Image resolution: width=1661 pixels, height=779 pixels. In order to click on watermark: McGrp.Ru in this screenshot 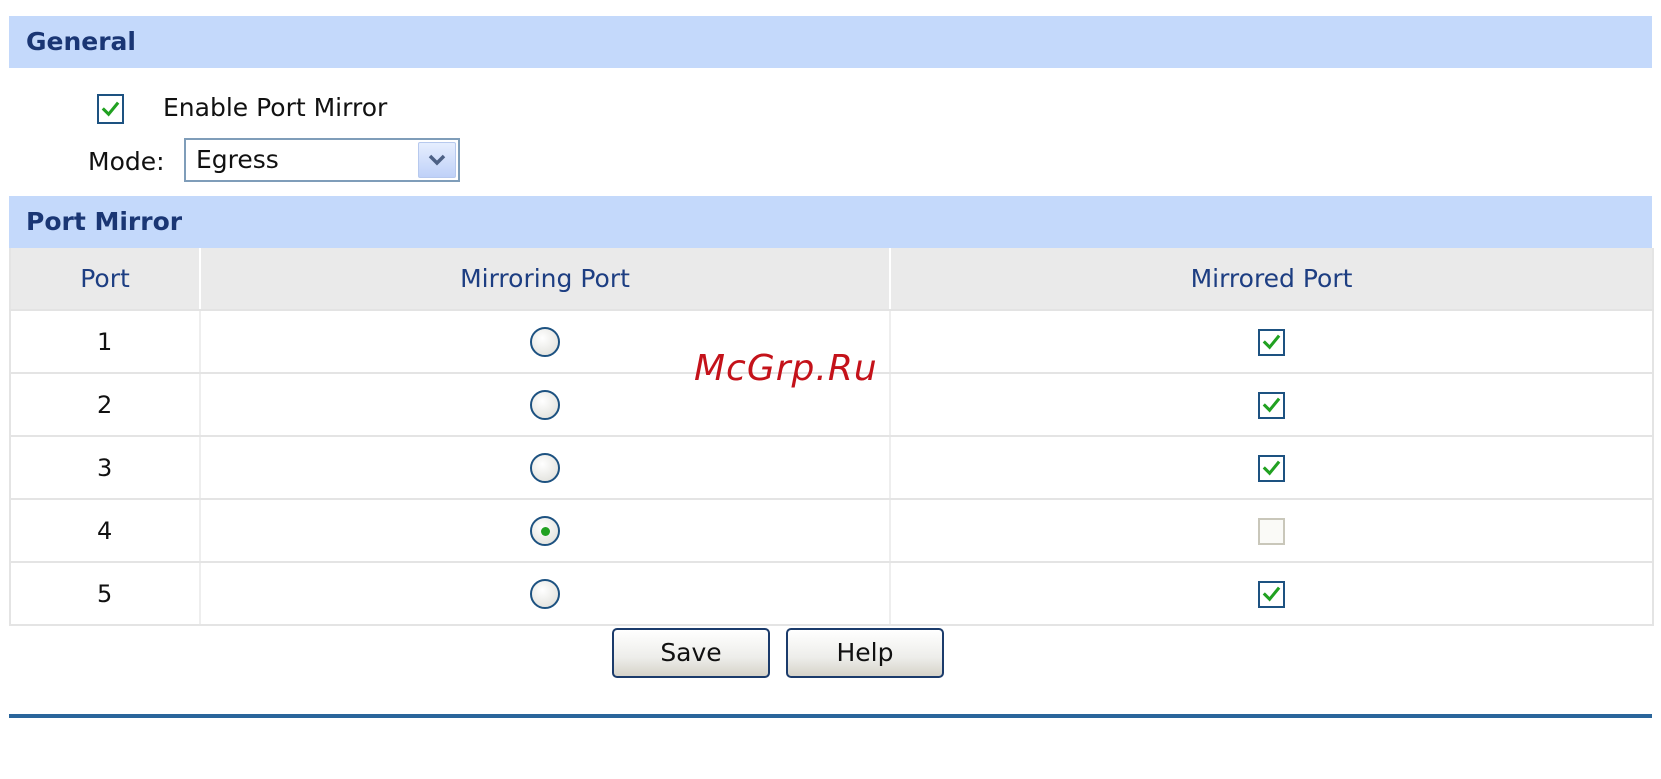, I will do `click(786, 368)`.